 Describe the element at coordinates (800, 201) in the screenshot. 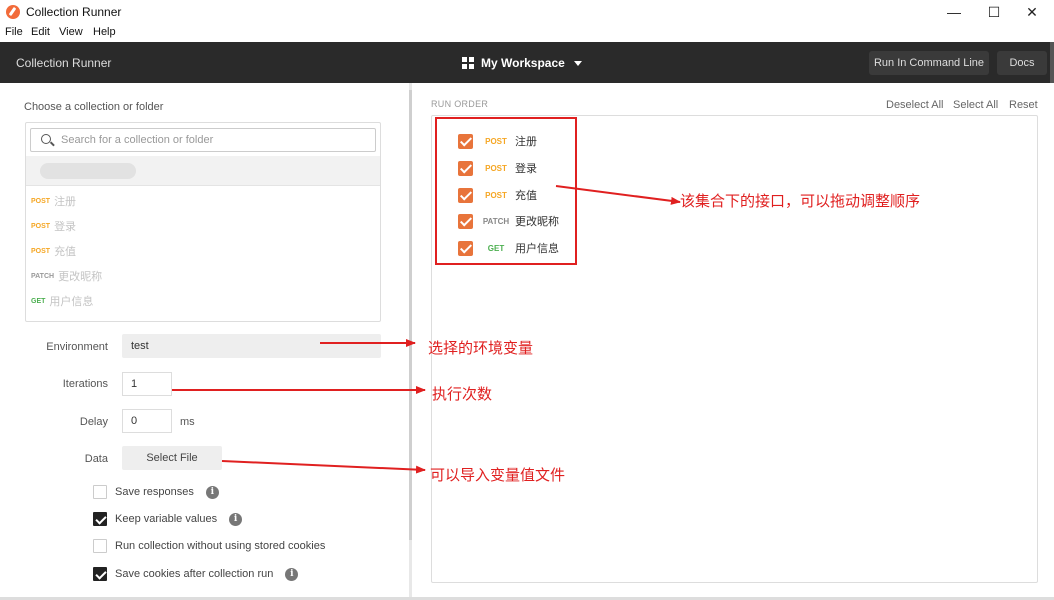

I see `annotation-order: 该集合下的接口，可以拖动调整顺序` at that location.